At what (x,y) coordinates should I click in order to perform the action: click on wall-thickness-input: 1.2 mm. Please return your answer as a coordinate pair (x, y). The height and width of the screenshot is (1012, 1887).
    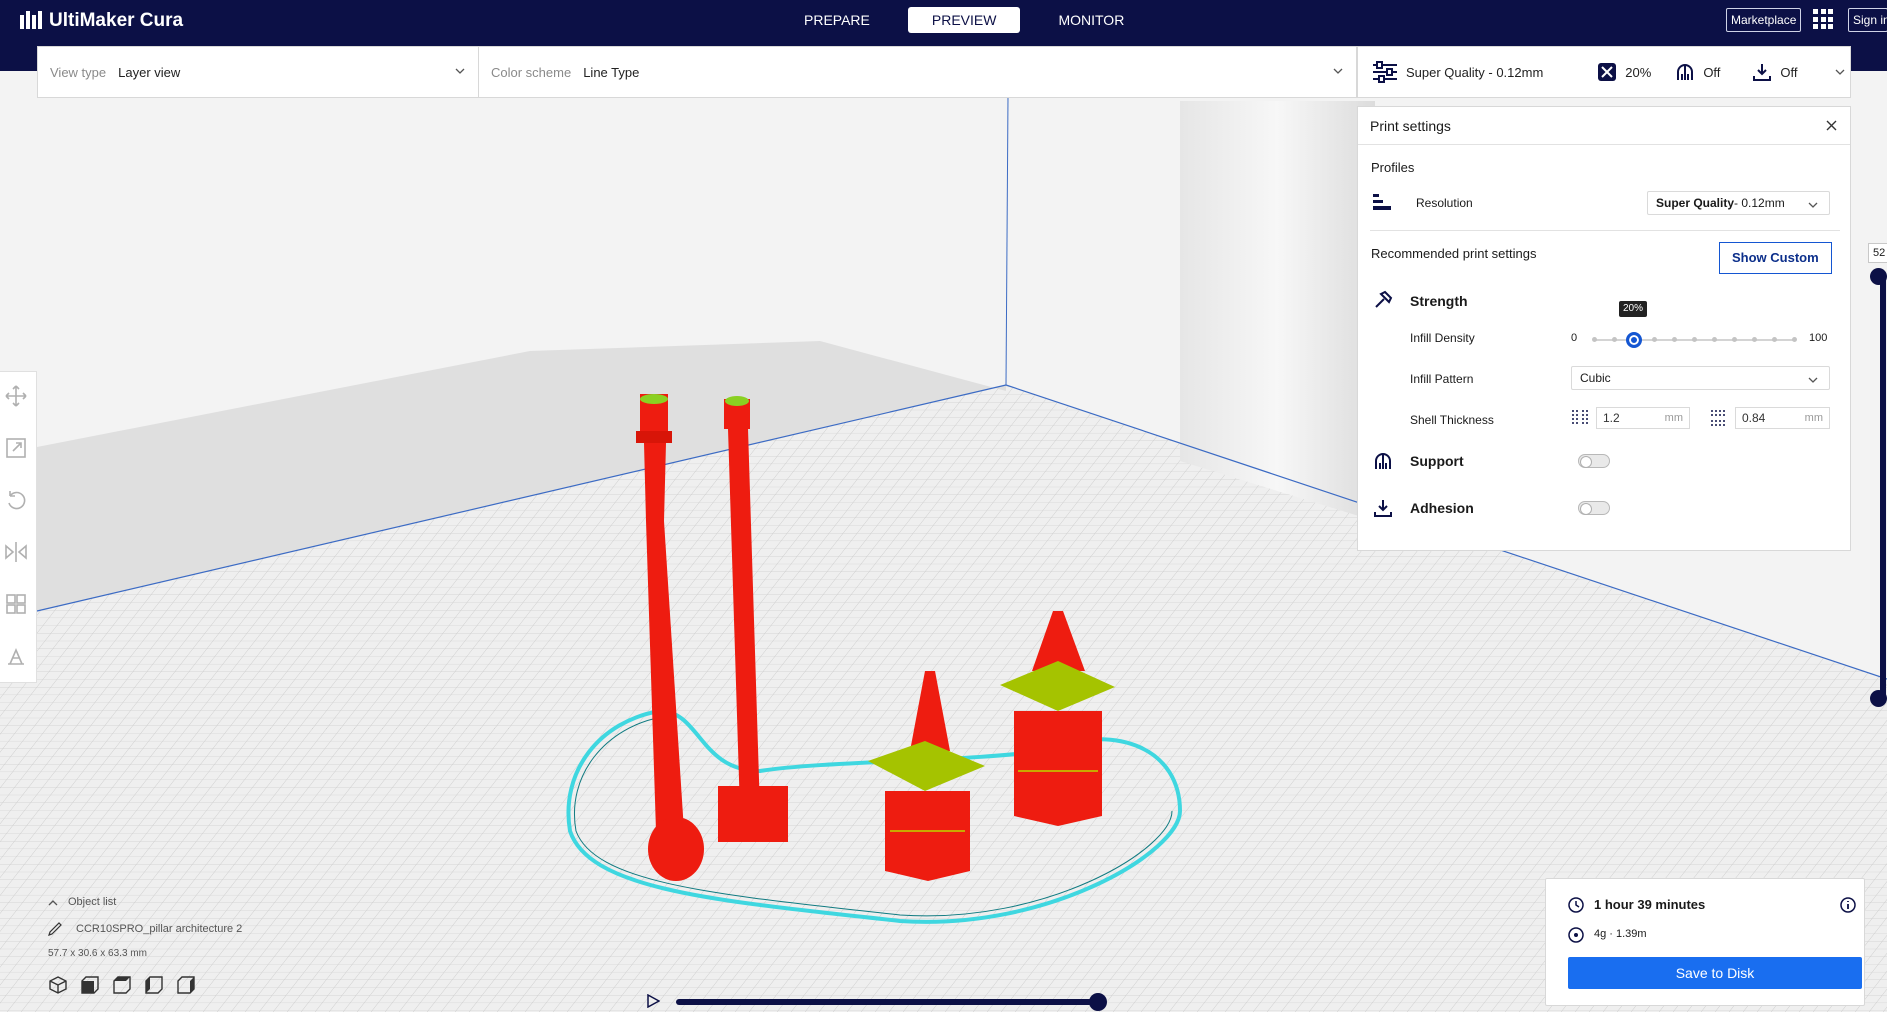
    Looking at the image, I should click on (1643, 418).